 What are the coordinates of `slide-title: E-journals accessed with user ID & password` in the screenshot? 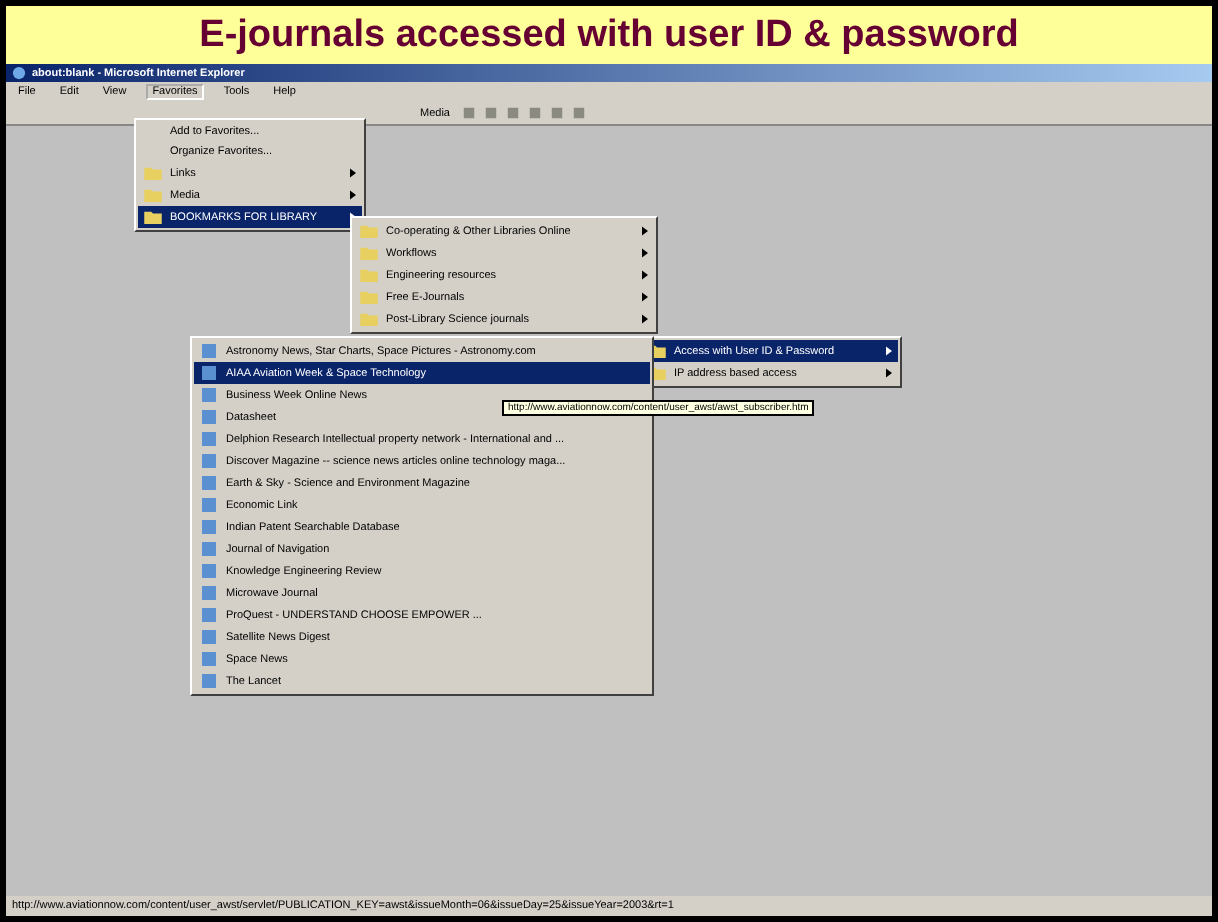 It's located at (609, 35).